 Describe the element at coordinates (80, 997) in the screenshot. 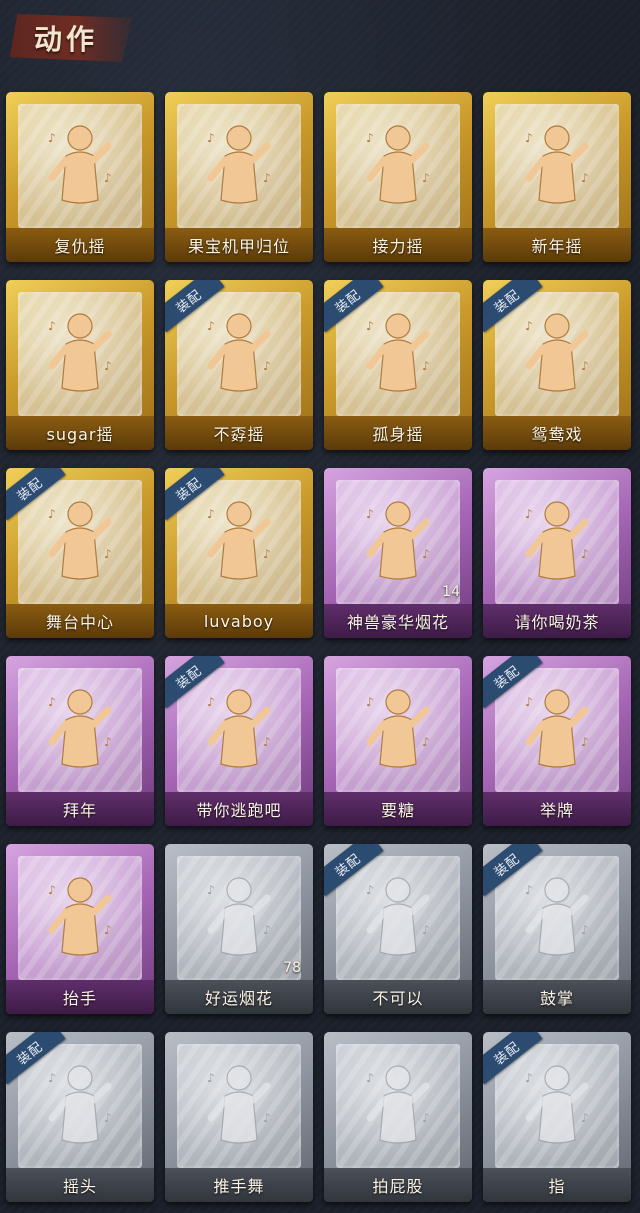

I see `emote-label: 抬手` at that location.